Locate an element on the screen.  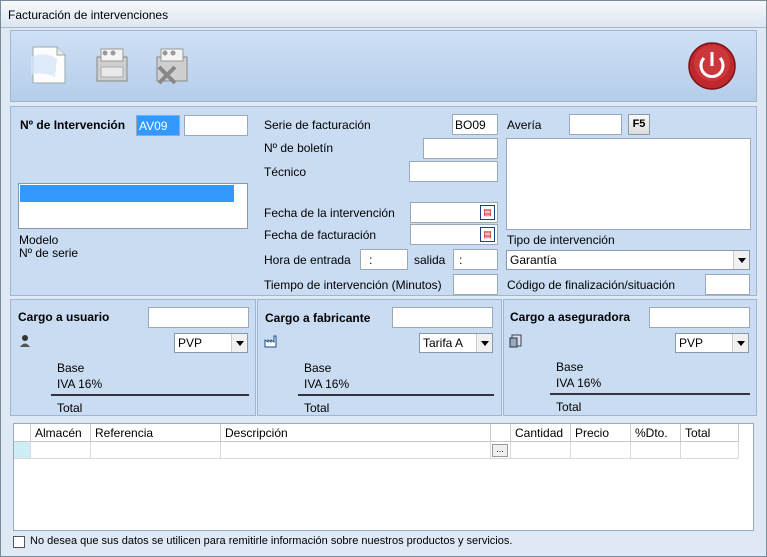
intervention-type-select: Garantía is located at coordinates (628, 260).